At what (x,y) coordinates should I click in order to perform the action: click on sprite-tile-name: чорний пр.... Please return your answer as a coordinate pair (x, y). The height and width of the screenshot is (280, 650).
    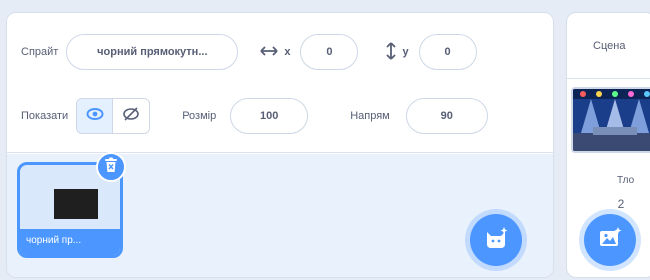
    Looking at the image, I should click on (70, 242).